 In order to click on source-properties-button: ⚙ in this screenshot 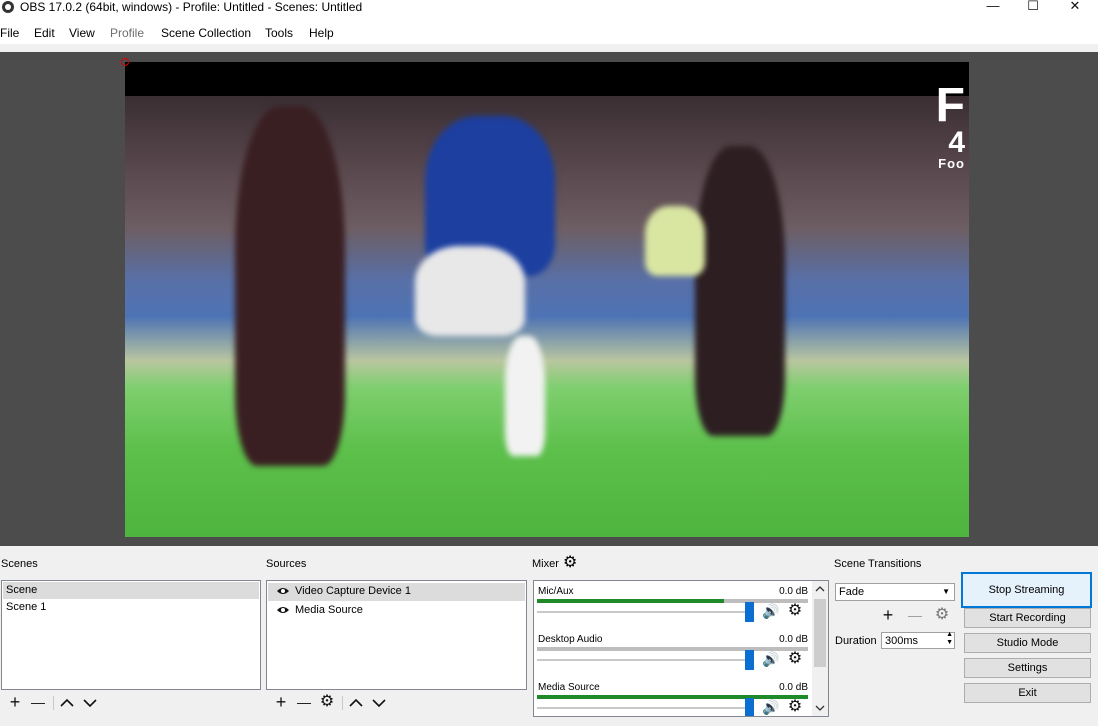, I will do `click(327, 703)`.